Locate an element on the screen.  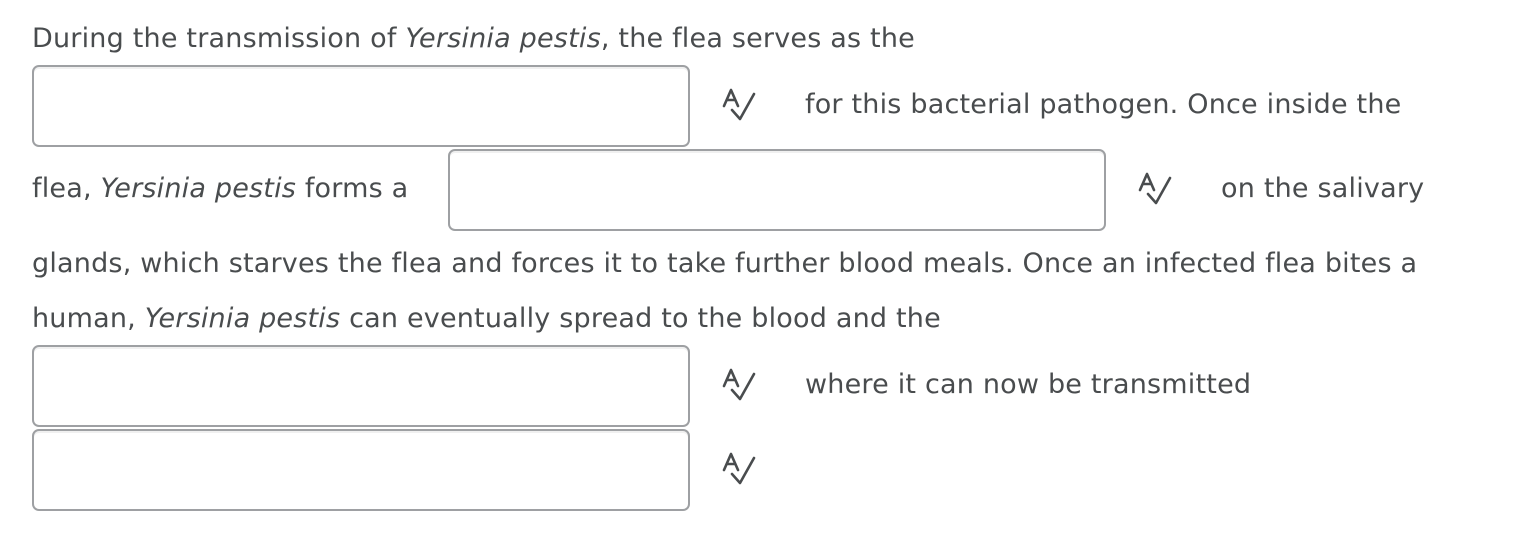
text-segment: , the flea serves as the is located at coordinates (757, 38).